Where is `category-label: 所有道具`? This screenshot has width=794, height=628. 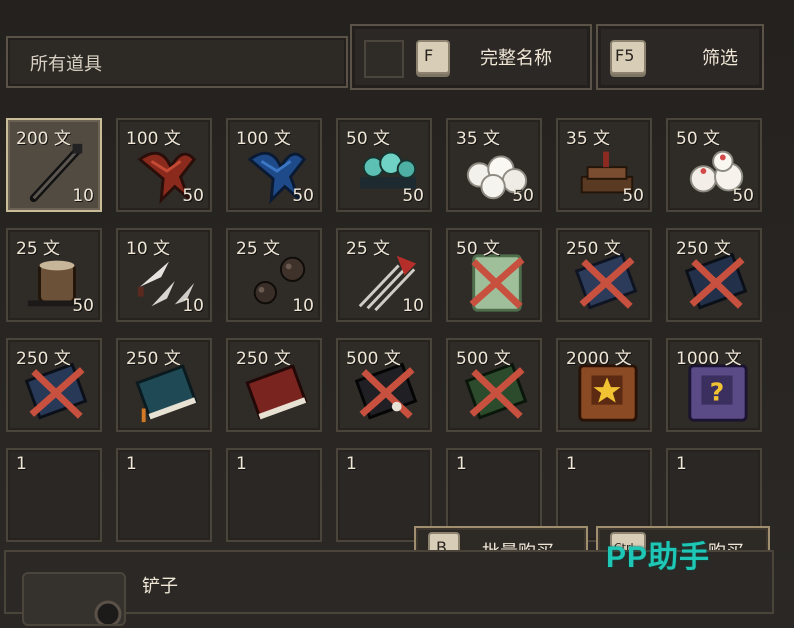
category-label: 所有道具 is located at coordinates (66, 64).